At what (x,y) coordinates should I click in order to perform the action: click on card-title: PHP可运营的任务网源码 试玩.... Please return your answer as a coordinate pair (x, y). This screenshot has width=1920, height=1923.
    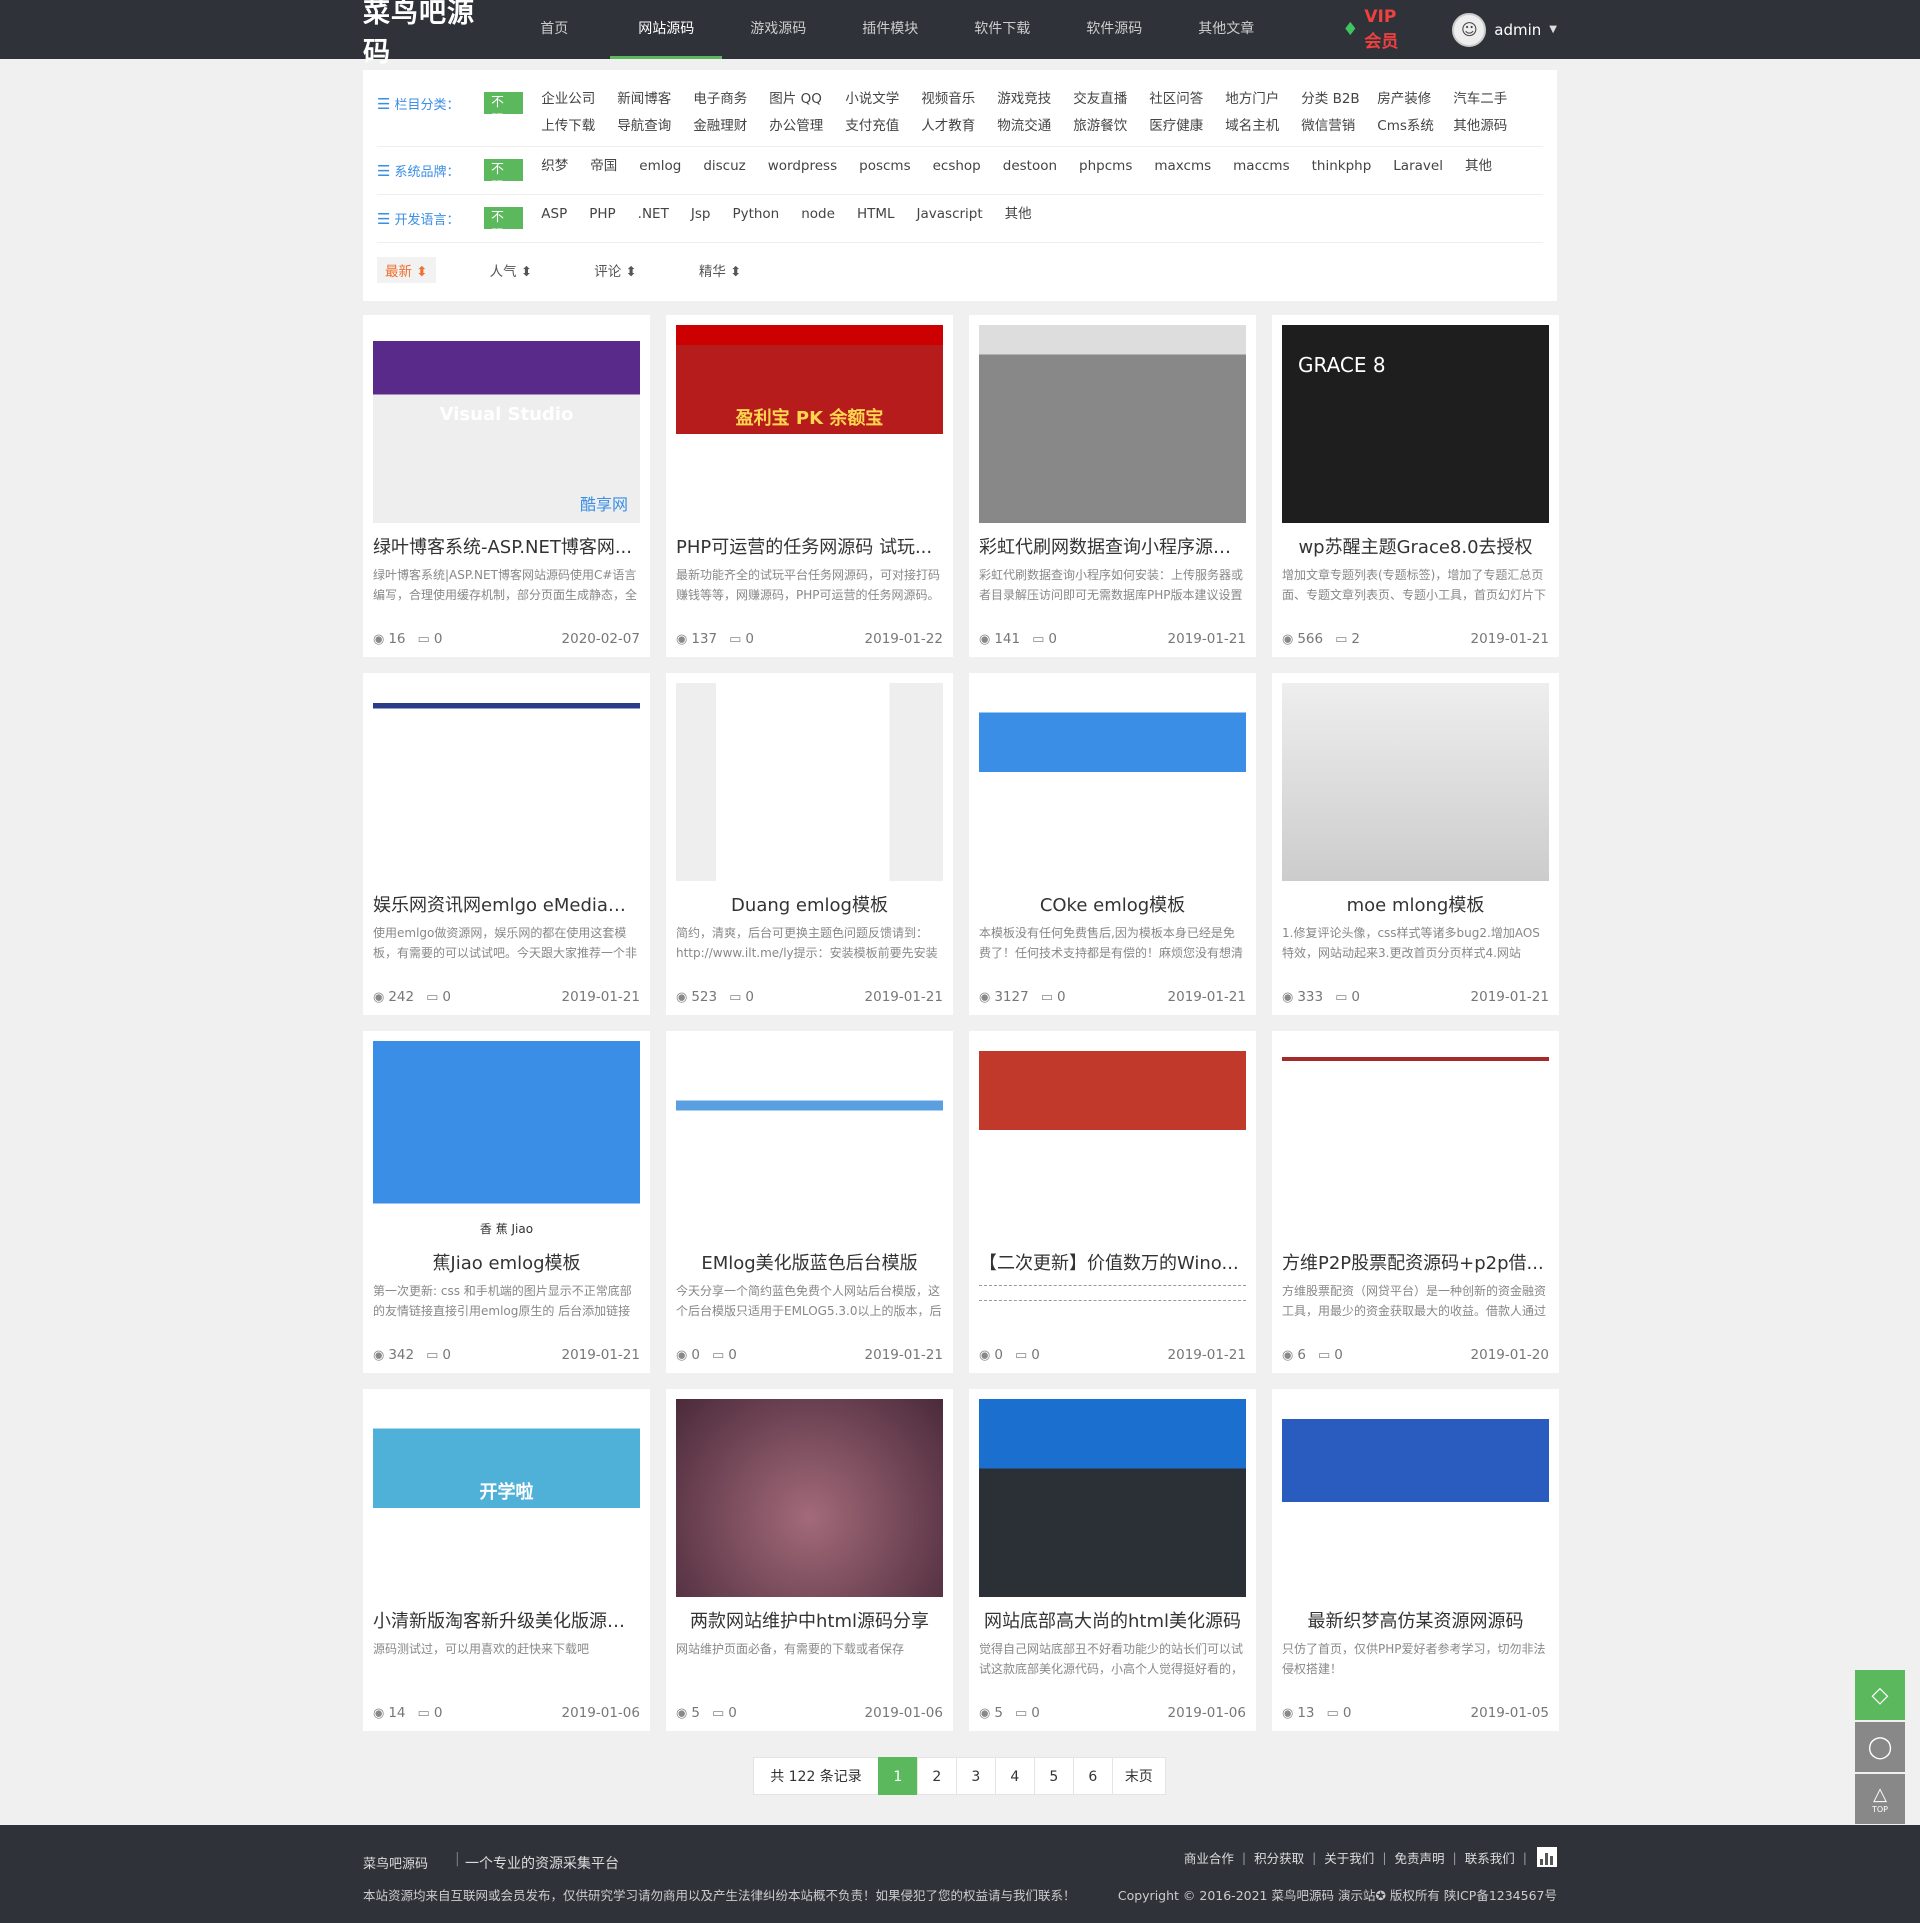
    Looking at the image, I should click on (809, 546).